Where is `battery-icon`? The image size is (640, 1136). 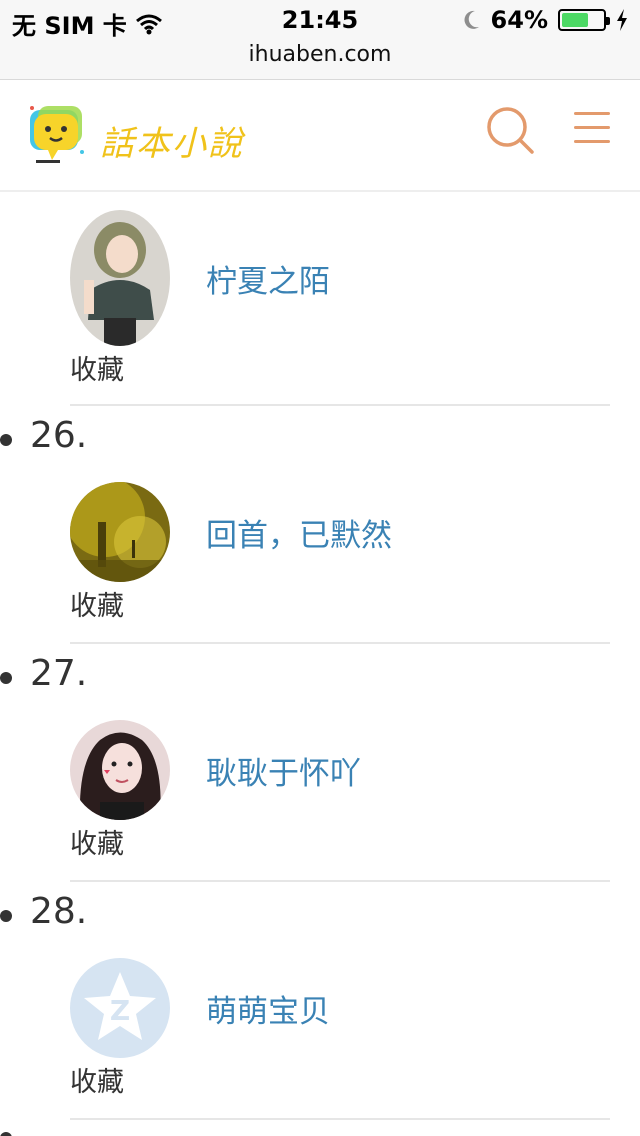
battery-icon is located at coordinates (584, 20).